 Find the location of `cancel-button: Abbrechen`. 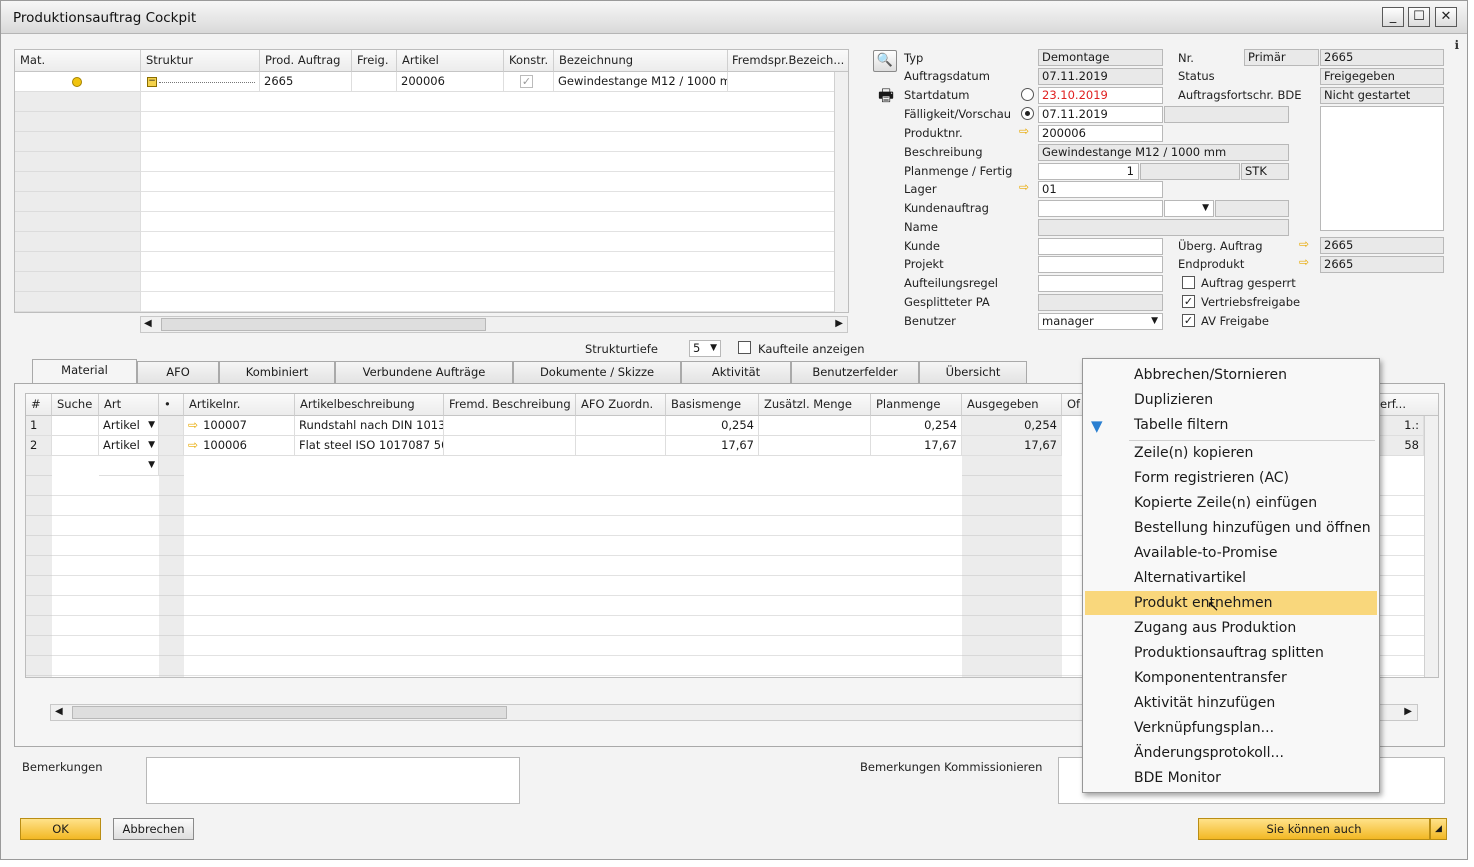

cancel-button: Abbrechen is located at coordinates (153, 829).